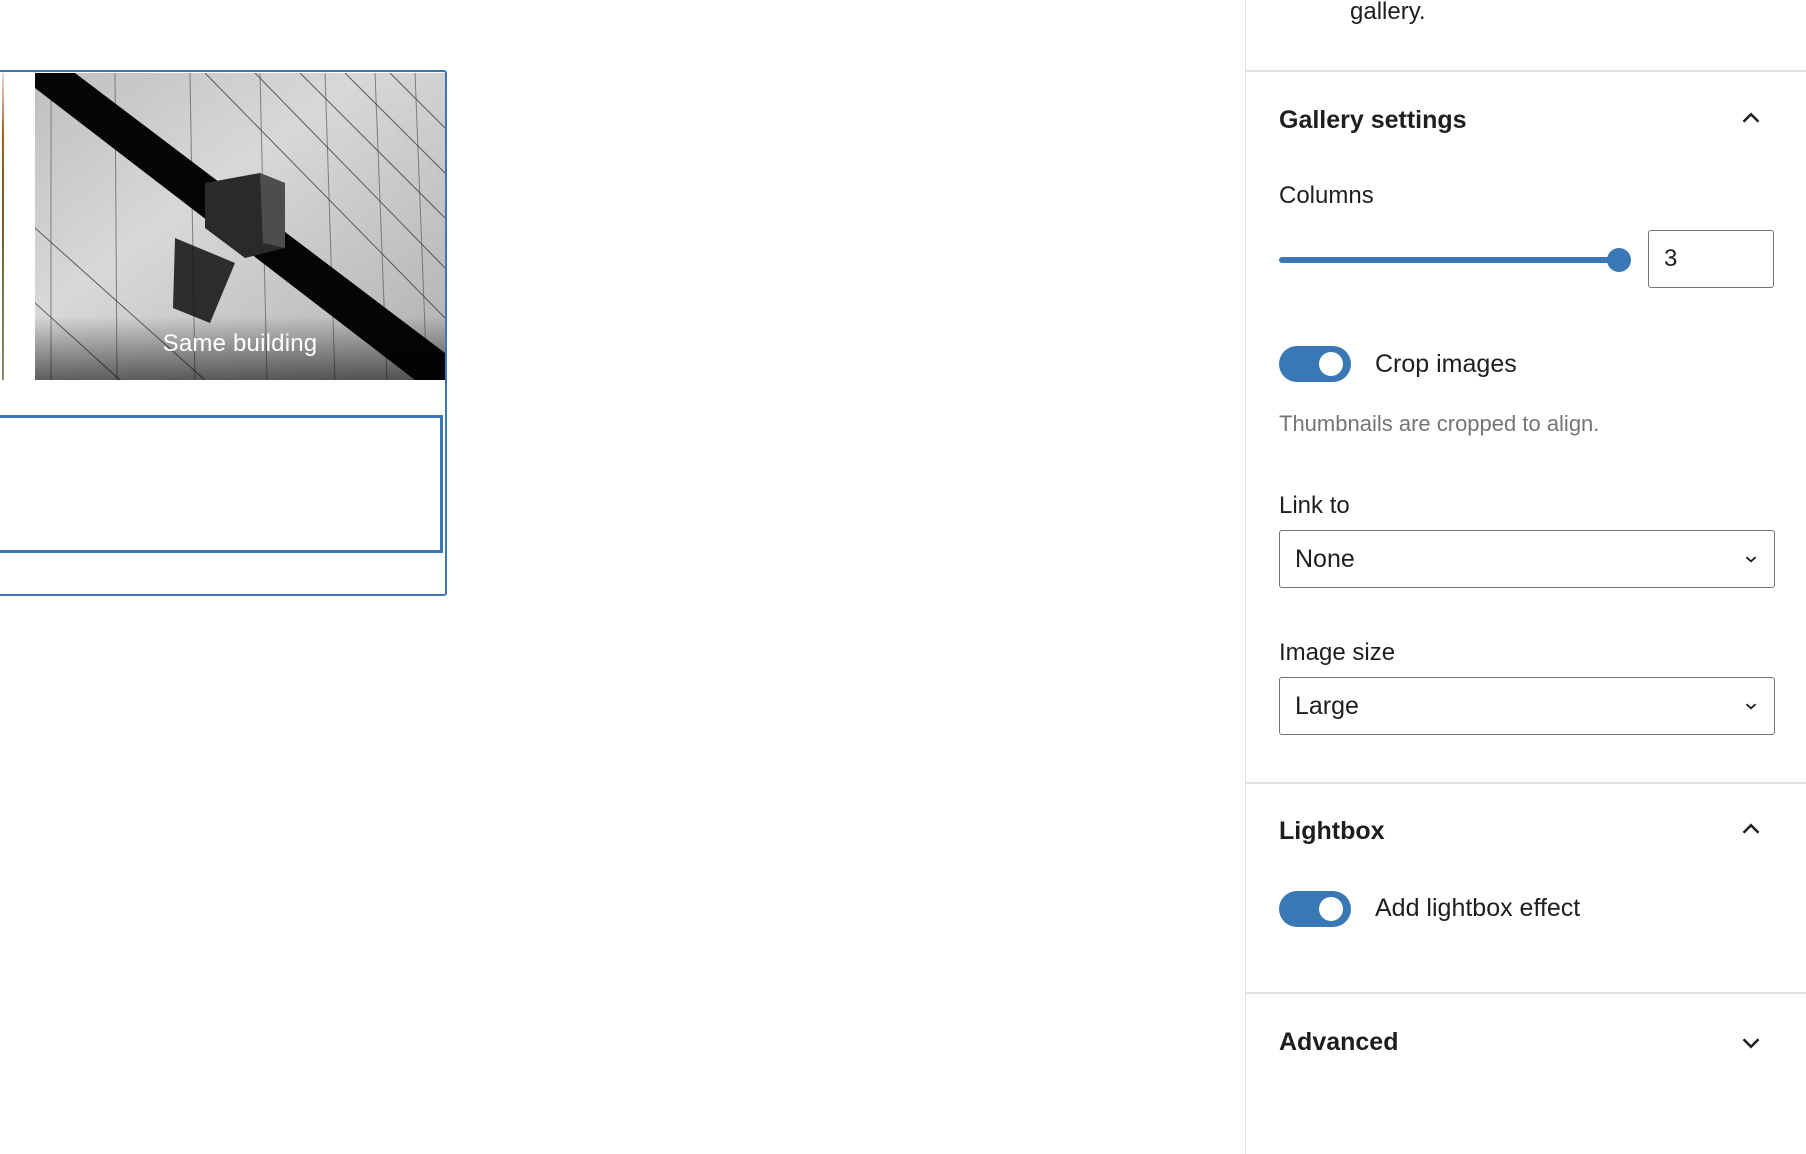 The width and height of the screenshot is (1806, 1154). I want to click on link-to-select: None, so click(1527, 559).